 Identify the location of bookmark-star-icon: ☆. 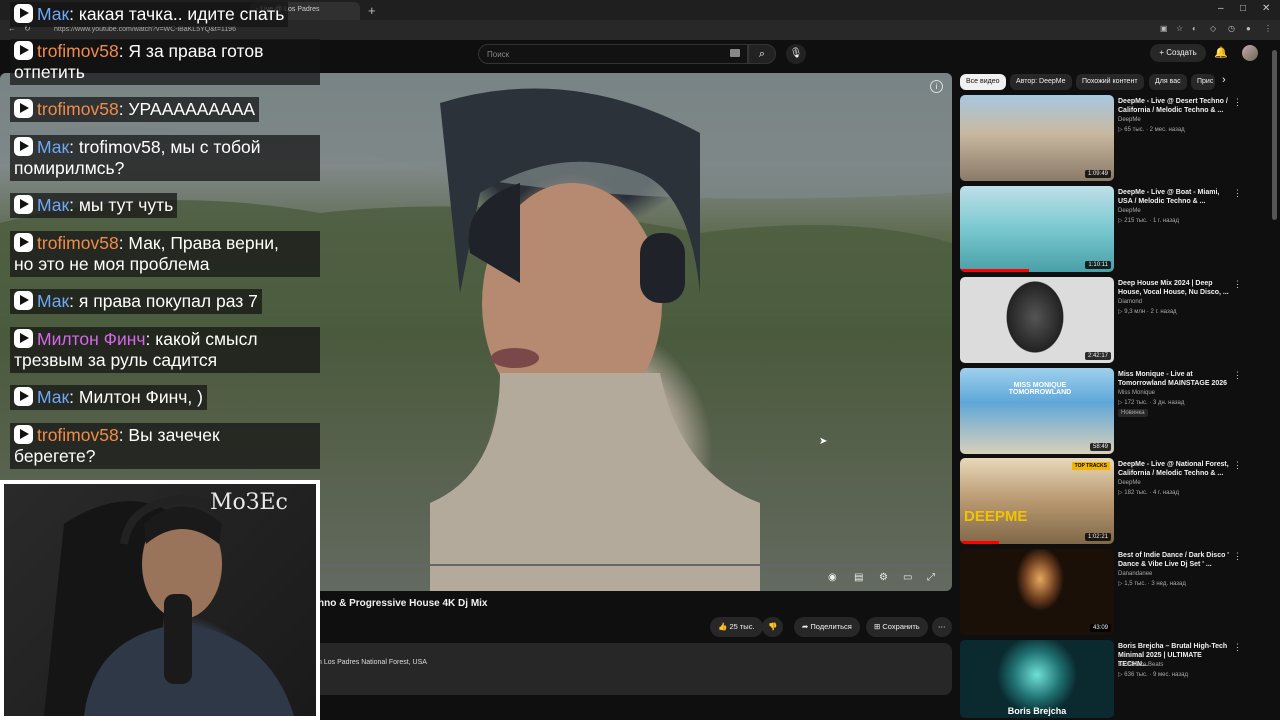
(1179, 28).